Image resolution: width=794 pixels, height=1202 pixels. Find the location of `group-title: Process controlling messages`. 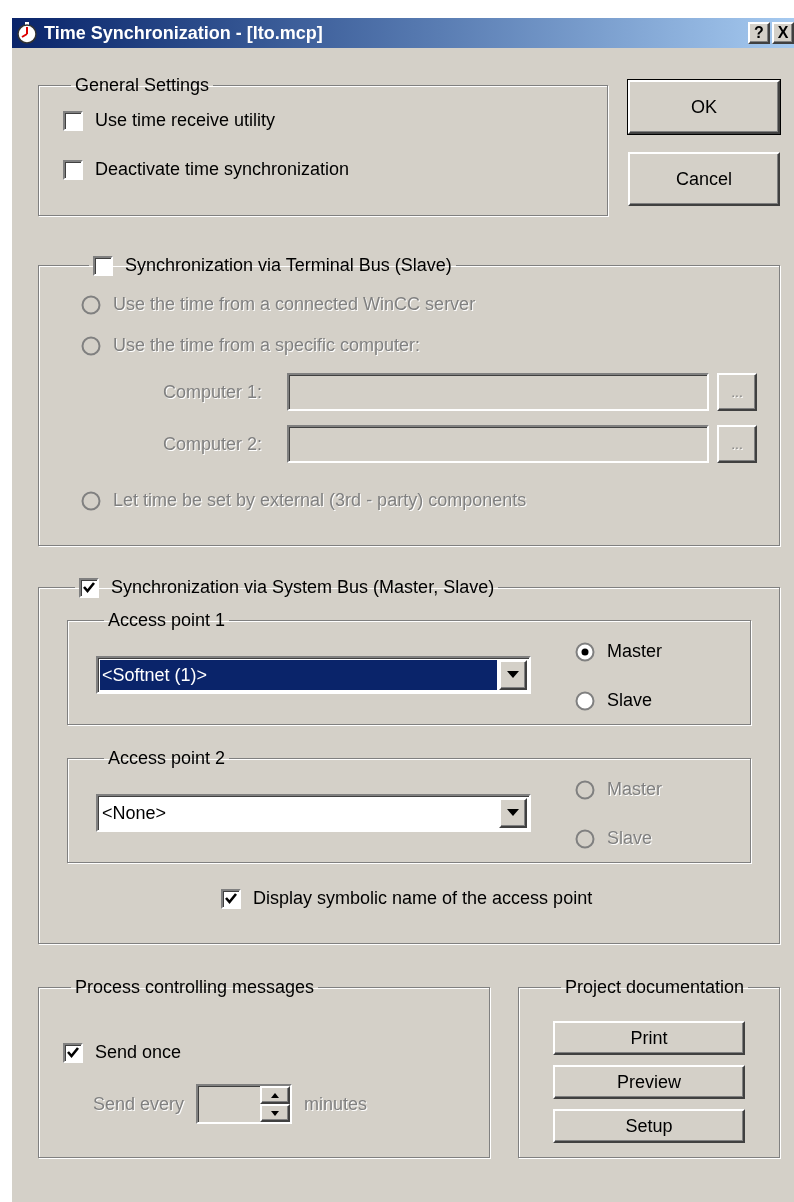

group-title: Process controlling messages is located at coordinates (195, 987).